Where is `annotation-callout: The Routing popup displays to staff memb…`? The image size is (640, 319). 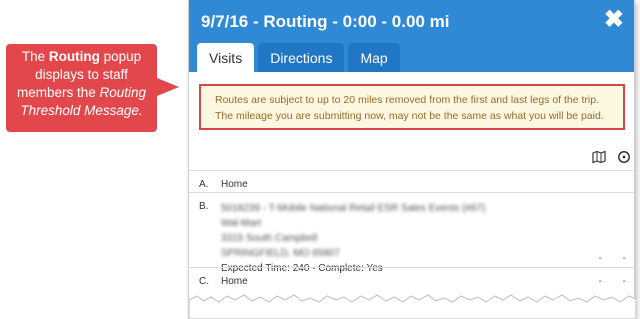 annotation-callout: The Routing popup displays to staff memb… is located at coordinates (81, 88).